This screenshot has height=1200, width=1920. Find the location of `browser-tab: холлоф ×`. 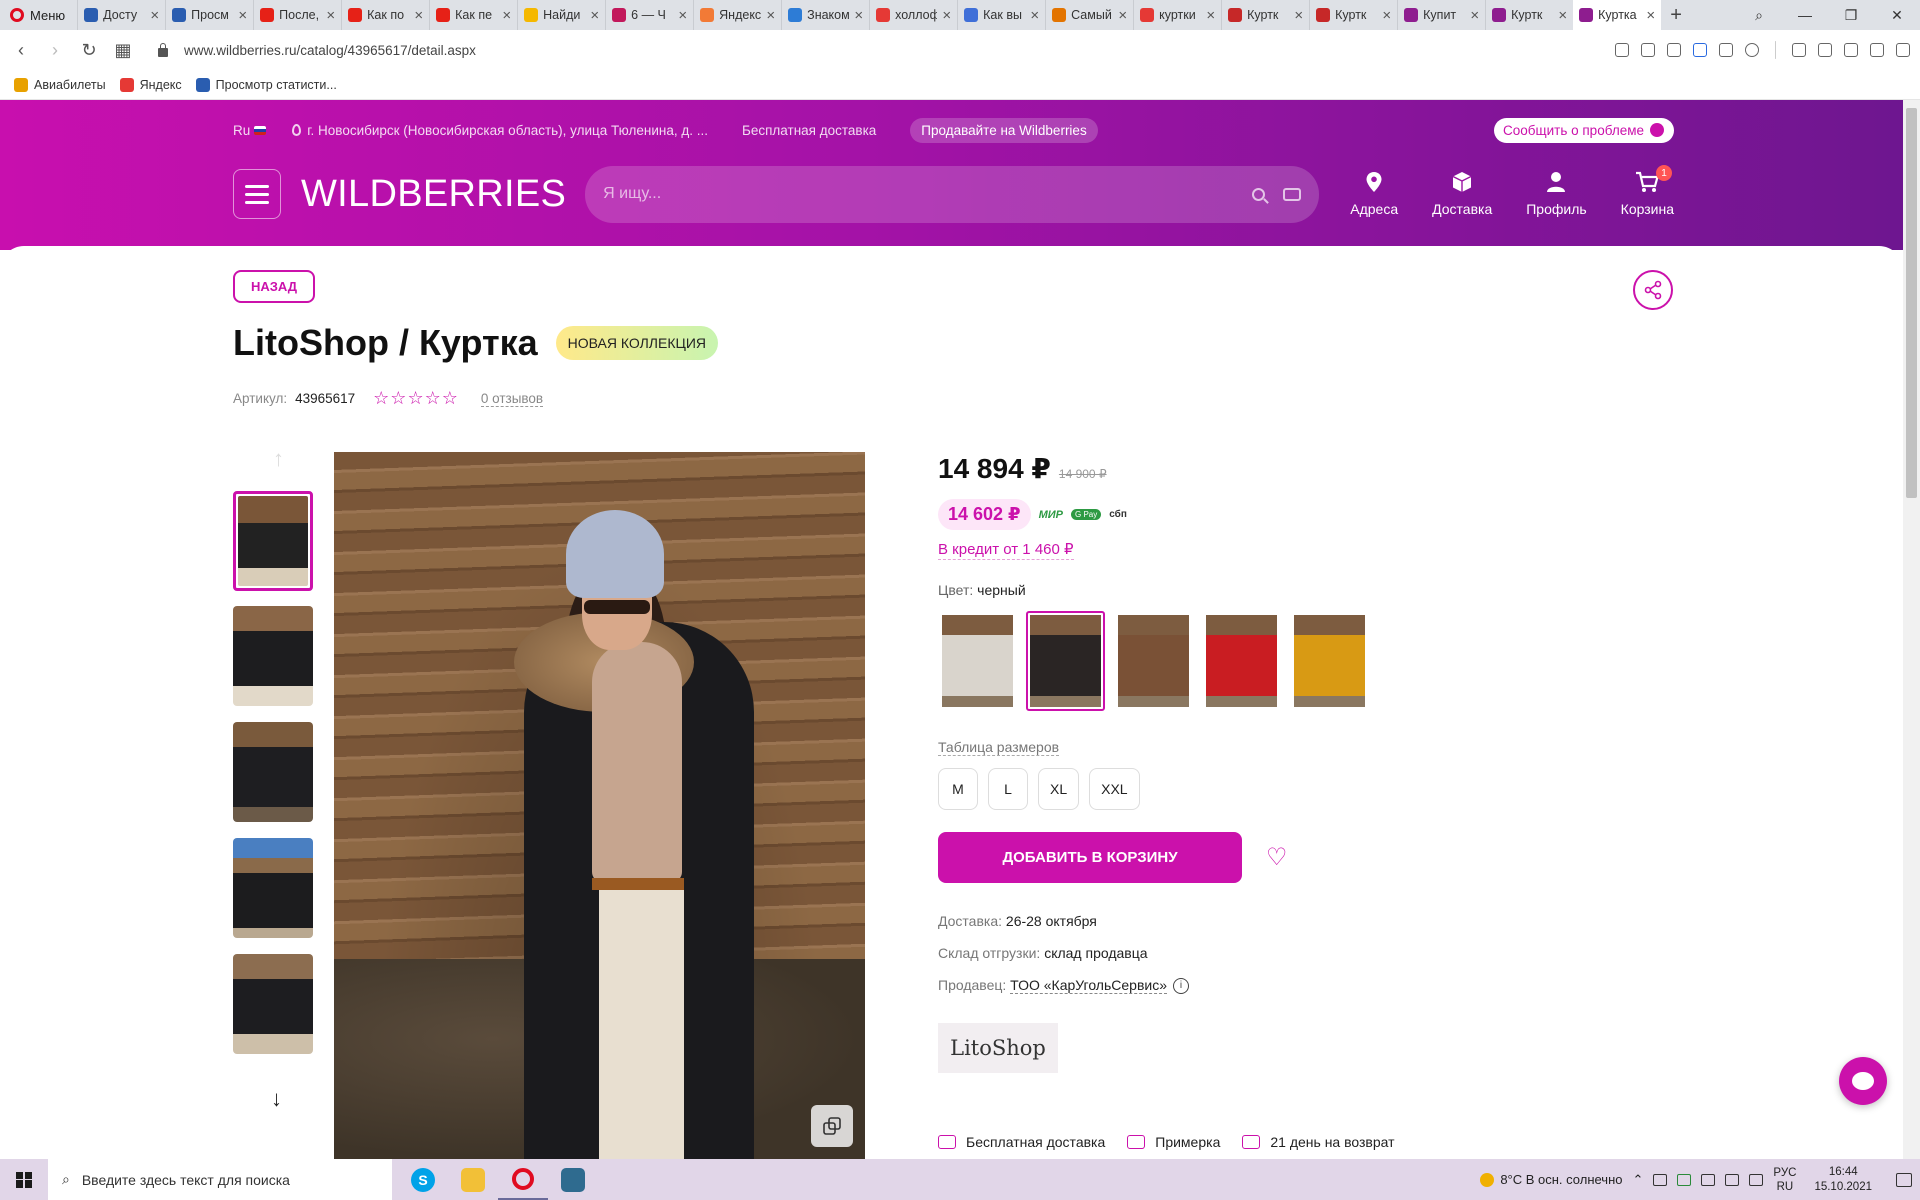

browser-tab: холлоф × is located at coordinates (913, 15).